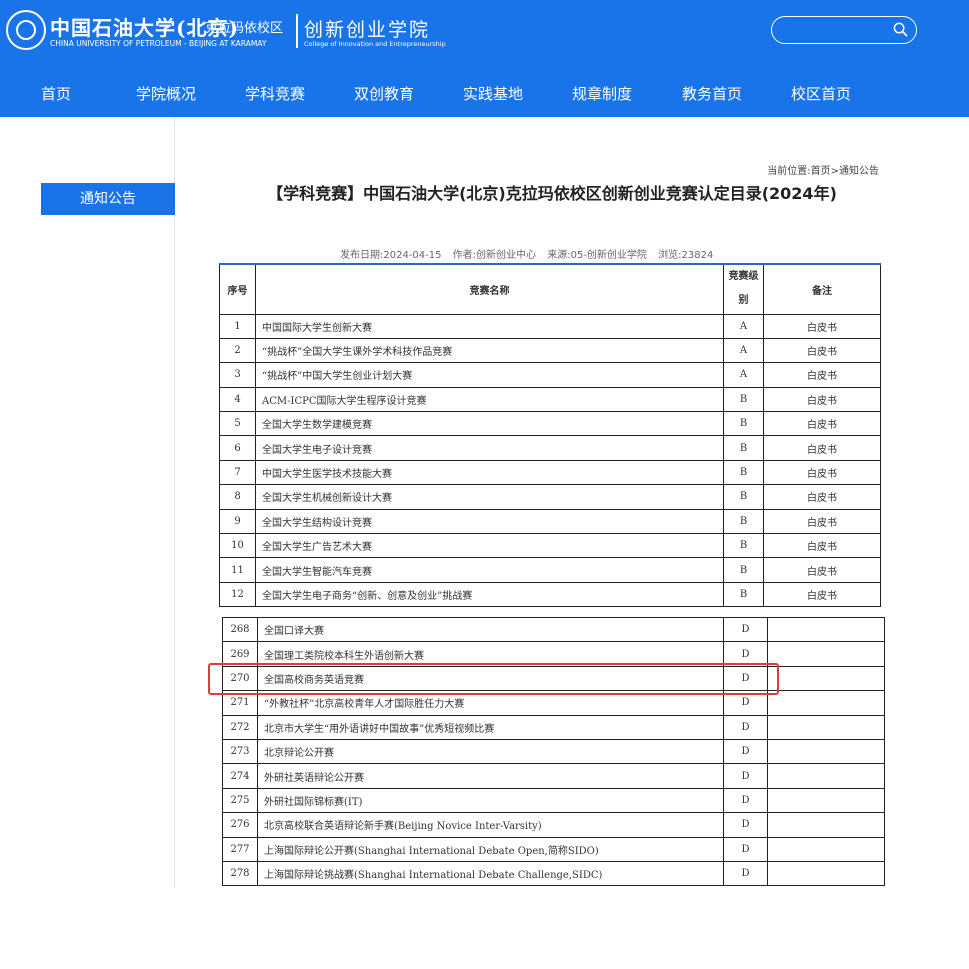 The width and height of the screenshot is (969, 969). I want to click on table-row: 275 外研社国际锦标赛(IT) D, so click(553, 800).